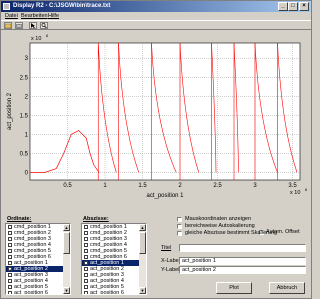 The height and width of the screenshot is (299, 320). Describe the element at coordinates (170, 270) in the screenshot. I see `ylabel-label: Y-Label` at that location.